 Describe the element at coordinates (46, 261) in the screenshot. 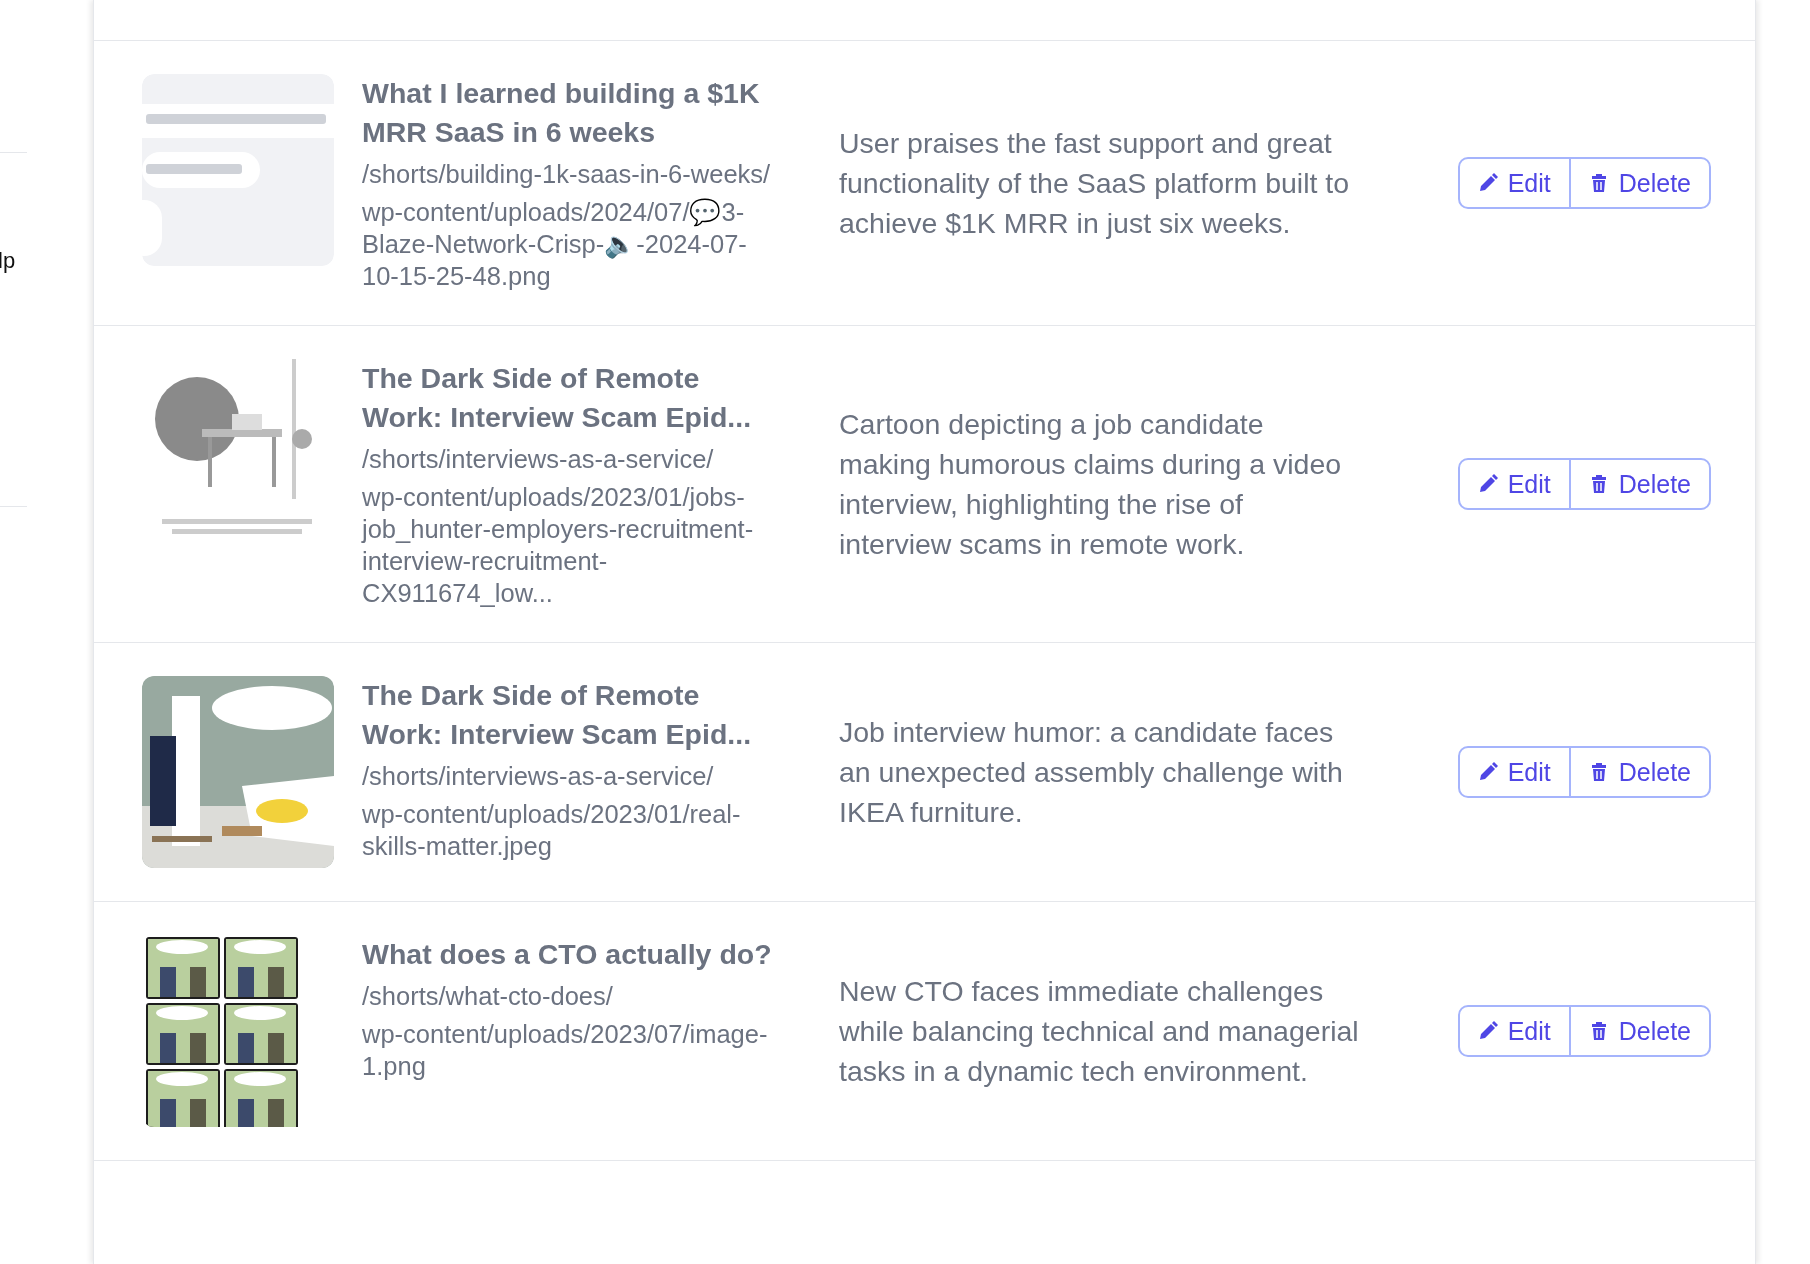

I see `nav-label: lp` at that location.